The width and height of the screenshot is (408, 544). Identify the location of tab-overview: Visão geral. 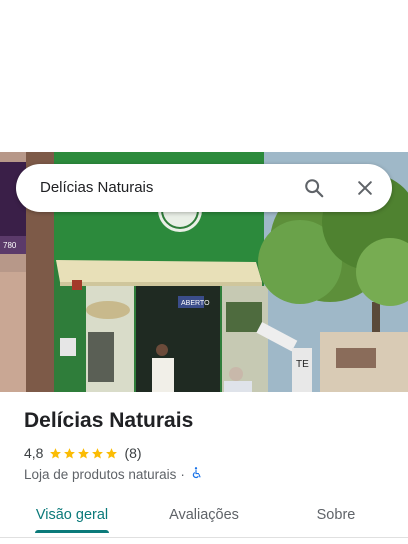
(72, 515).